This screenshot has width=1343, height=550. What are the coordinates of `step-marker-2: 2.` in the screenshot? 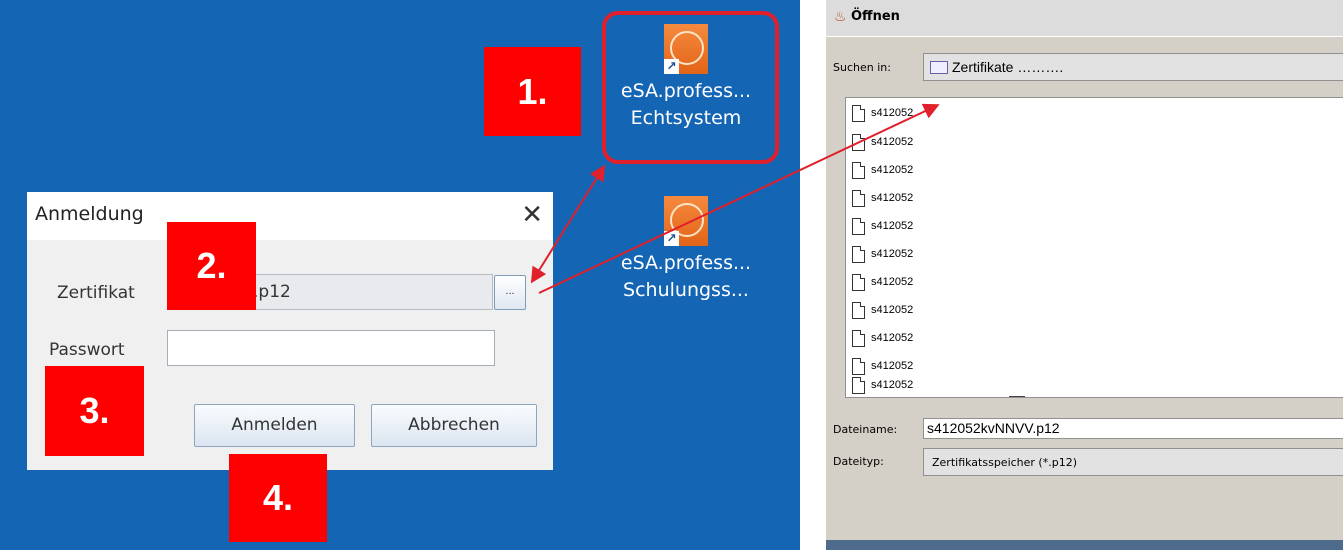 It's located at (211, 266).